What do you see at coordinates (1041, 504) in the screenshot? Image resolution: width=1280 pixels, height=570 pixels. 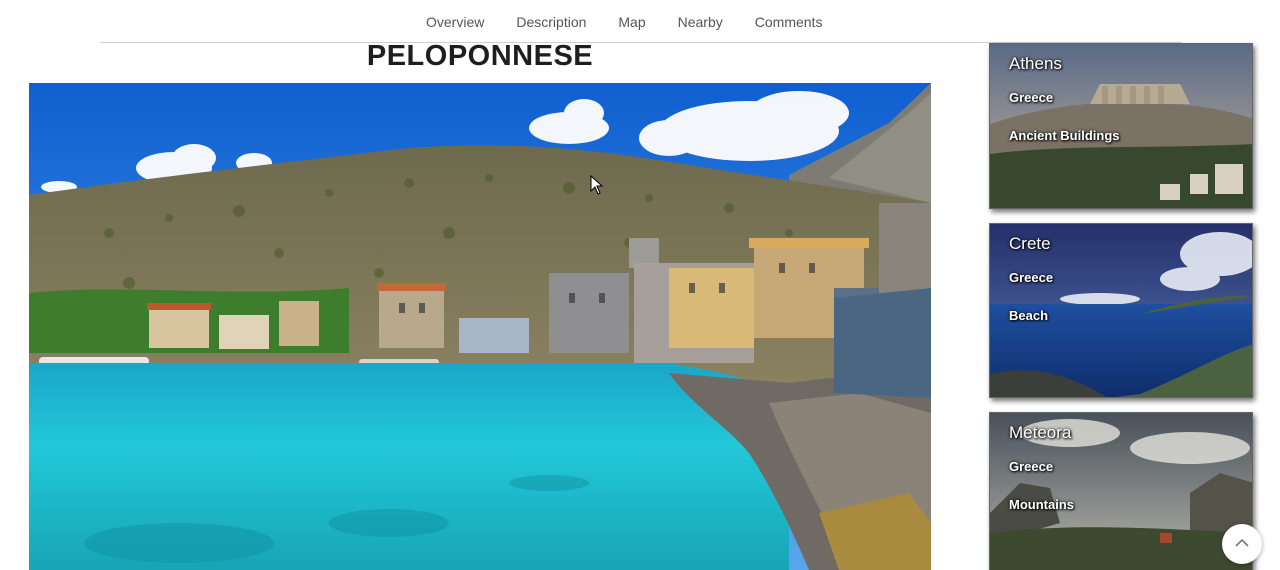 I see `card-category: Mountains` at bounding box center [1041, 504].